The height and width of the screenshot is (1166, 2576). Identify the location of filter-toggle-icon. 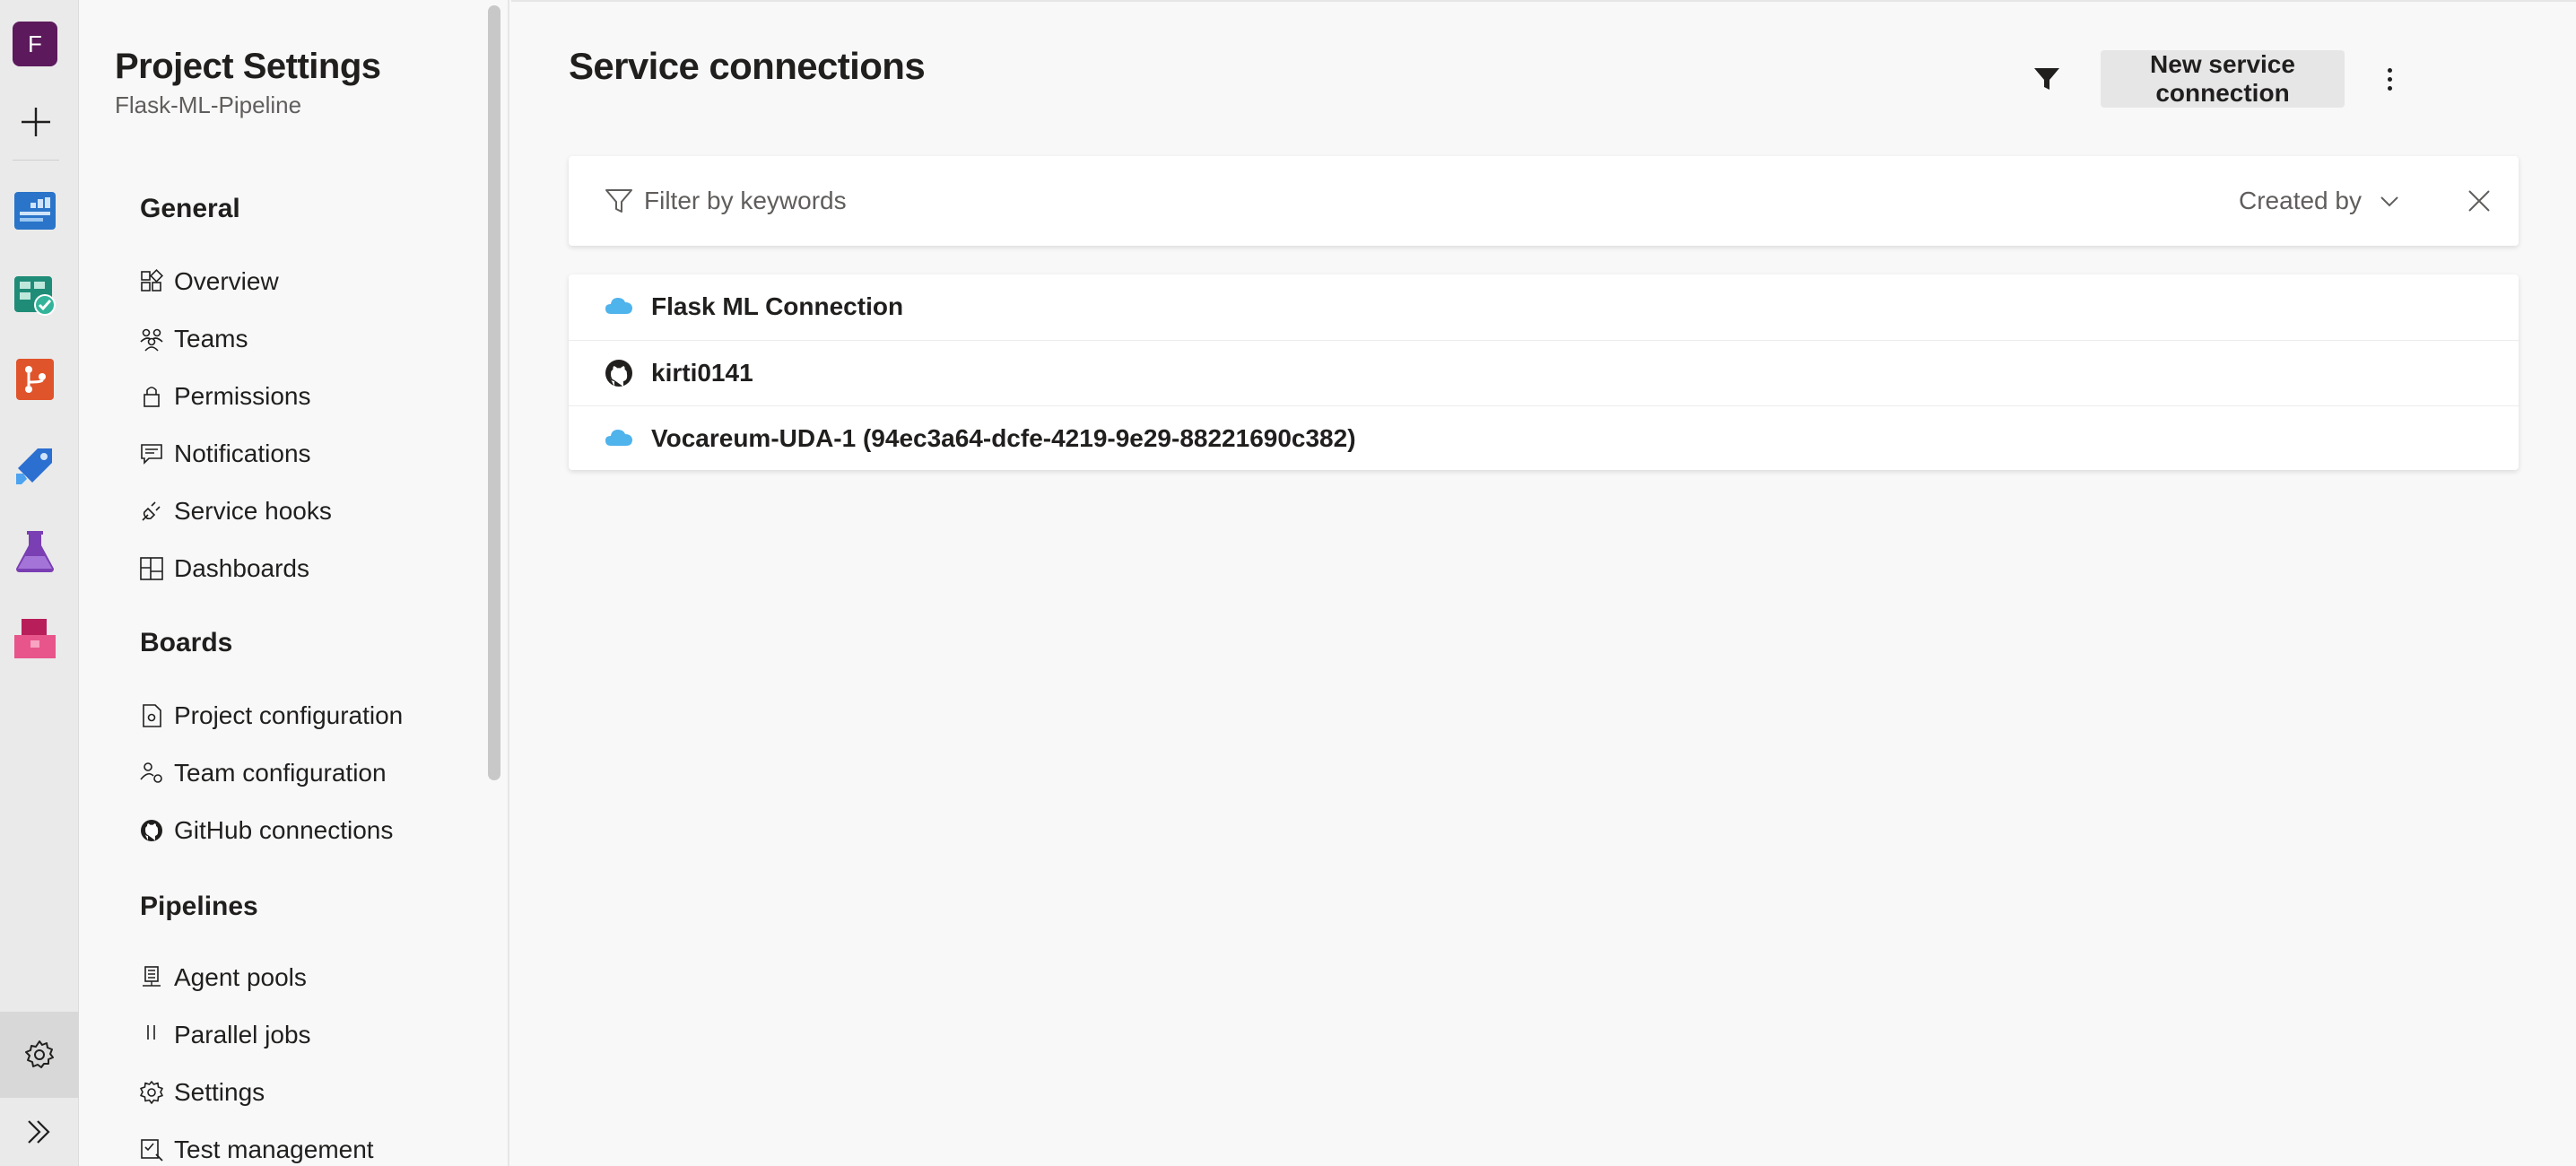
(2047, 79).